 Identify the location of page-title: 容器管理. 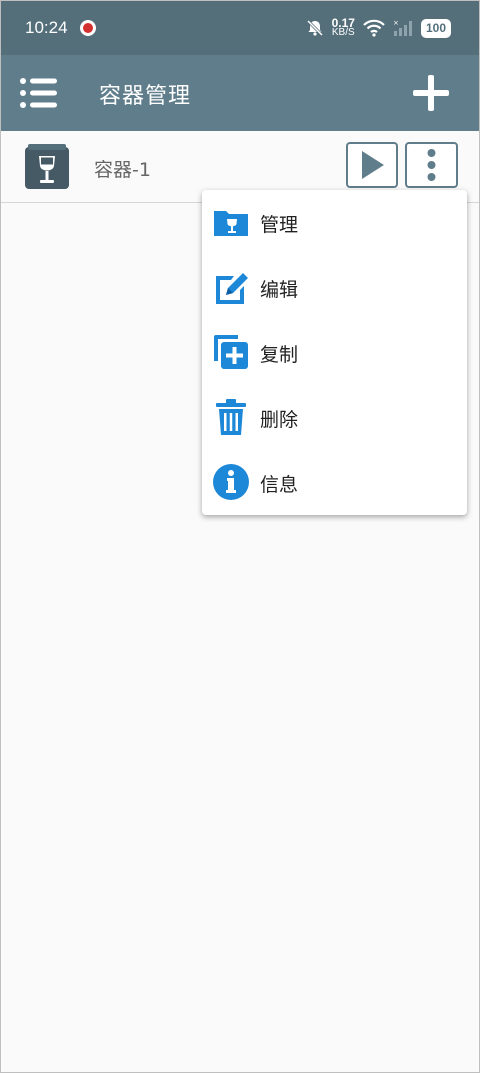
(145, 96).